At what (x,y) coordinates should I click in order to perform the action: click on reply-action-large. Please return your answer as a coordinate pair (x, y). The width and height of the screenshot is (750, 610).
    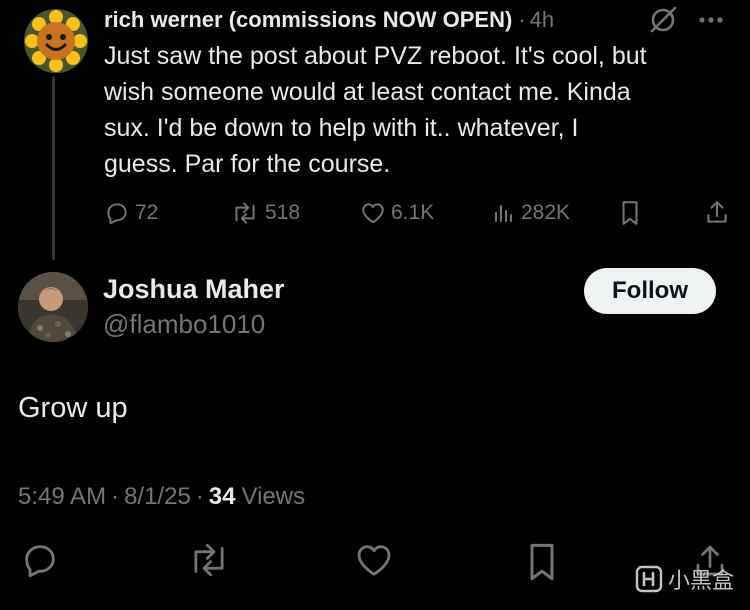
    Looking at the image, I should click on (40, 562).